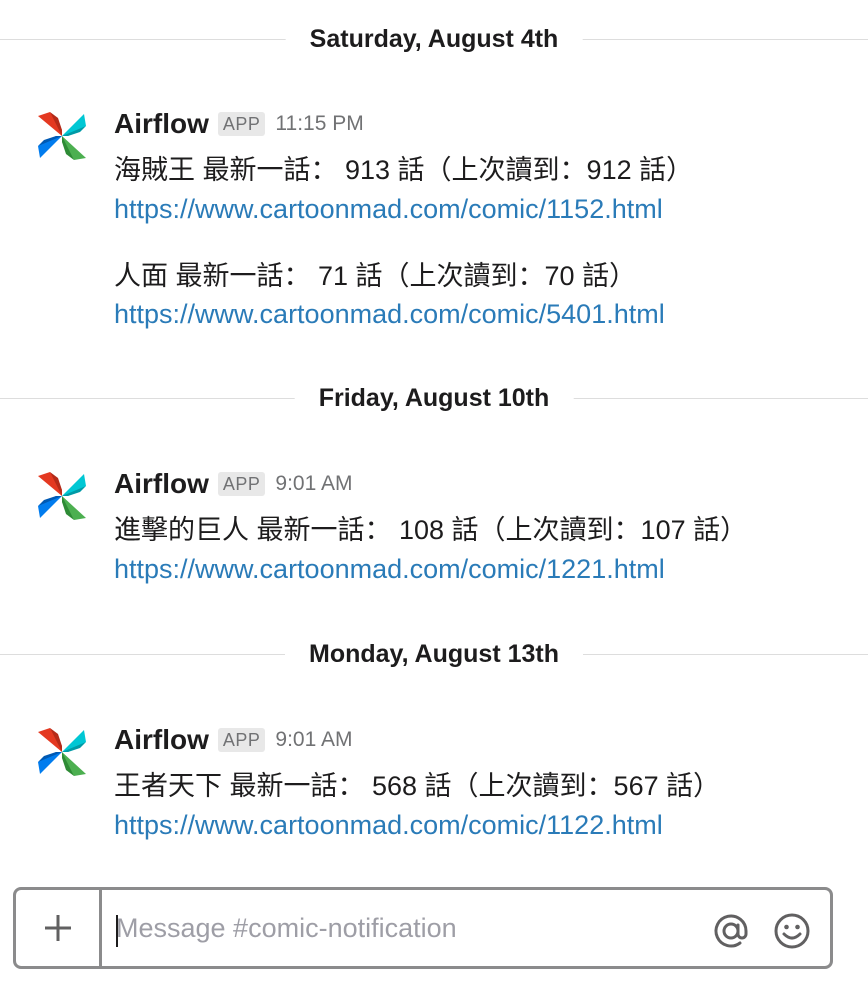 The image size is (868, 988). I want to click on message-header: Airflow APP 11:15 PM, so click(239, 124).